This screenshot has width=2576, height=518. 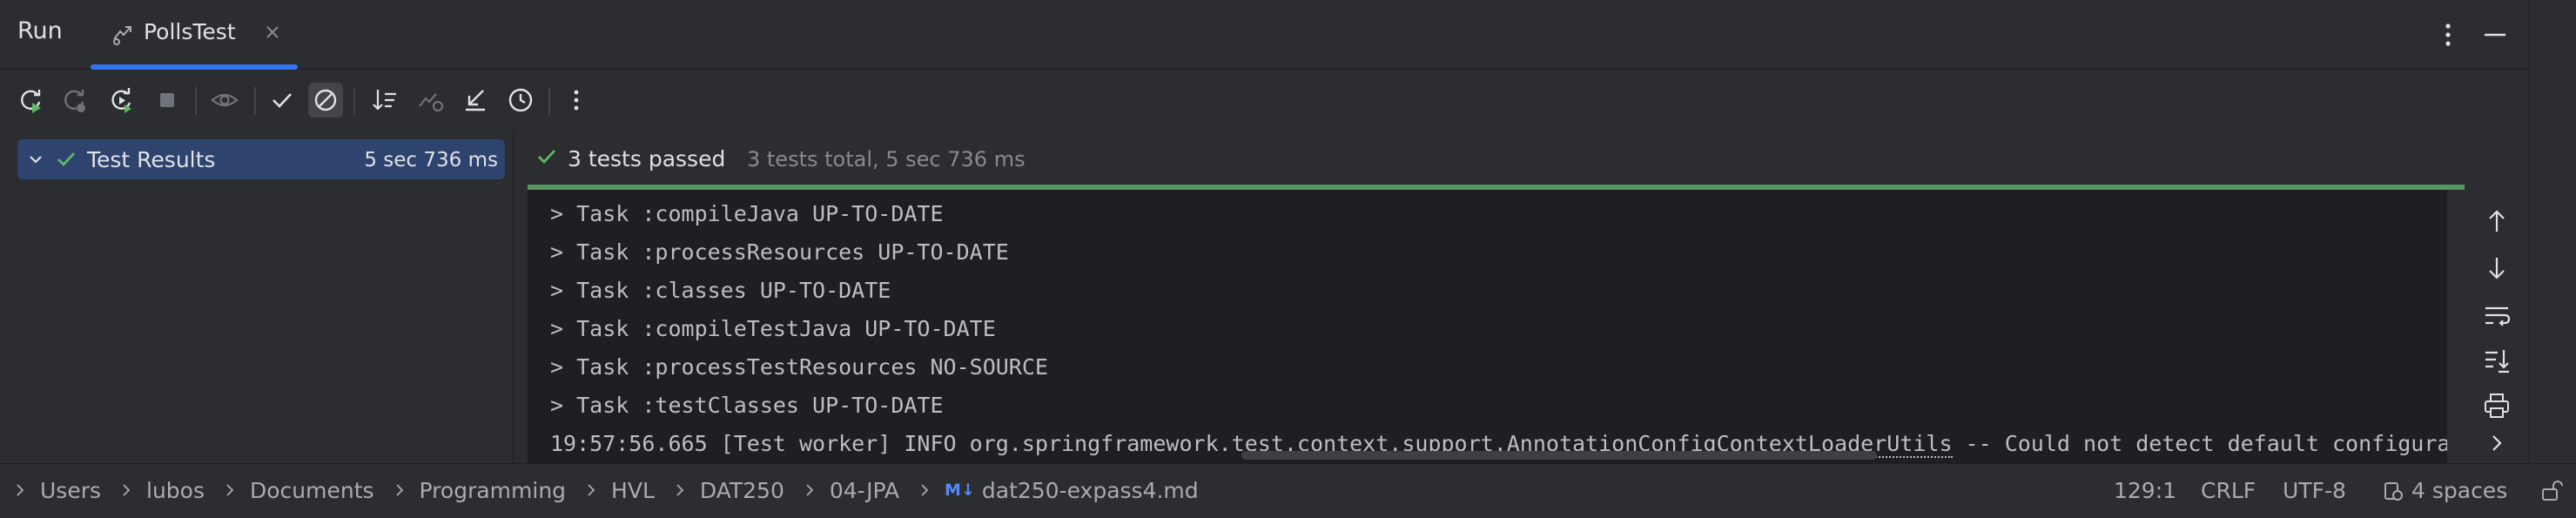 I want to click on console-line: > Task :classes UP-TO-DATE, so click(x=720, y=290).